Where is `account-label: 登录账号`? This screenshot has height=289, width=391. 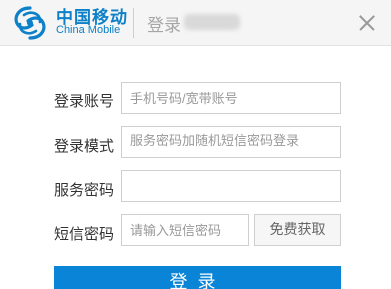 account-label: 登录账号 is located at coordinates (84, 101).